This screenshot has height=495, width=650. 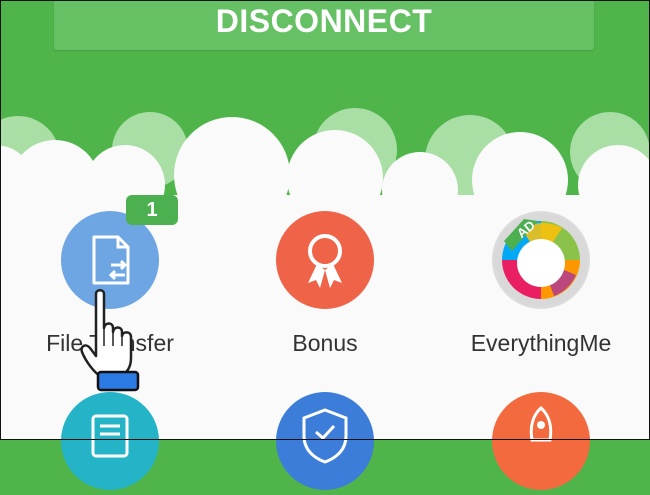 I want to click on everythingme-tile: AD, so click(x=541, y=260).